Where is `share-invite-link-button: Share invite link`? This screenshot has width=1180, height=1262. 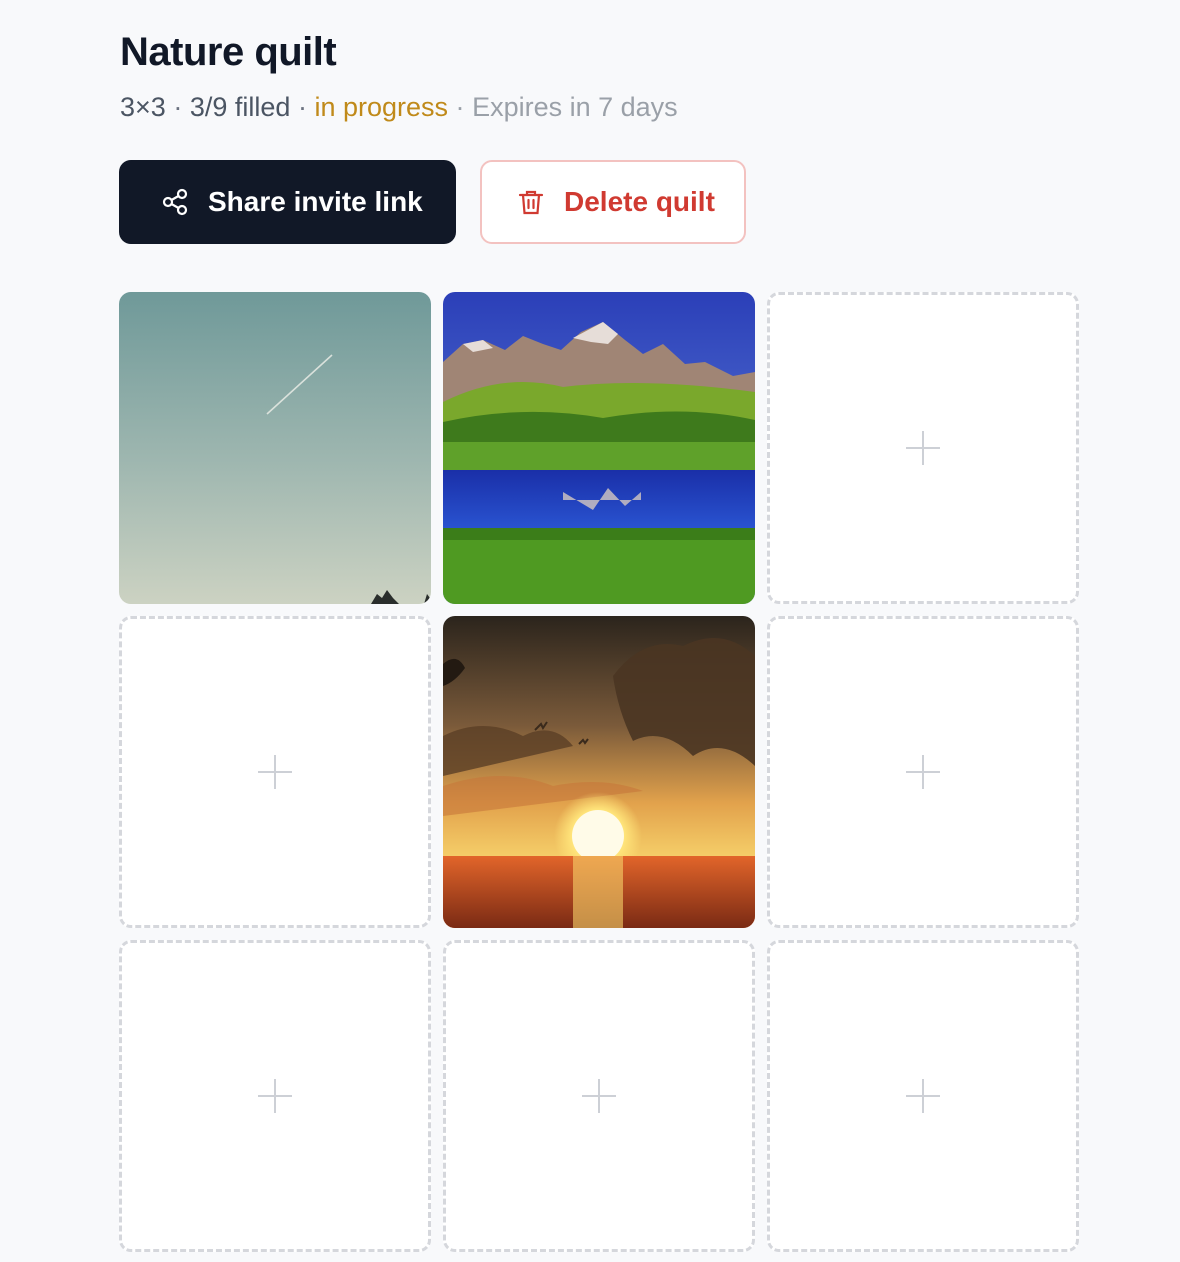
share-invite-link-button: Share invite link is located at coordinates (287, 202).